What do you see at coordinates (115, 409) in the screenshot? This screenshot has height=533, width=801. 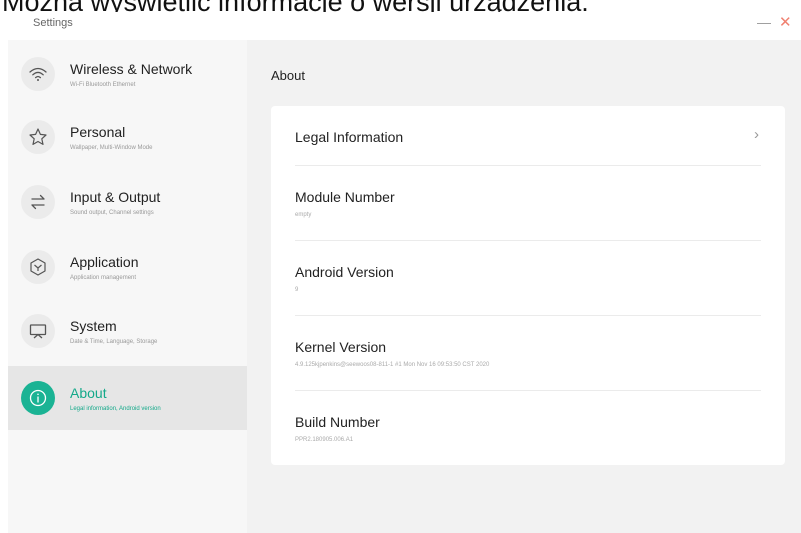 I see `sidebar-item-subtitle: Legal information, Android version` at bounding box center [115, 409].